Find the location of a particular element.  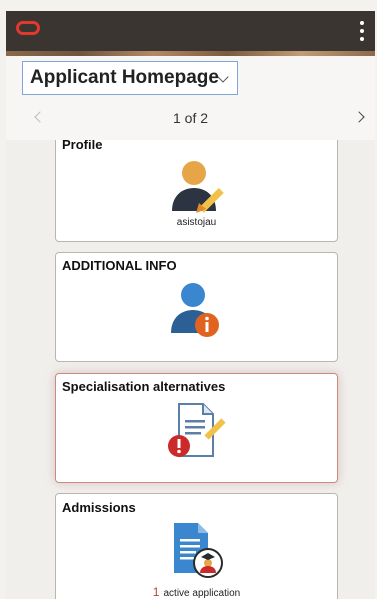

homepage-title: Applicant Homepage is located at coordinates (124, 77).